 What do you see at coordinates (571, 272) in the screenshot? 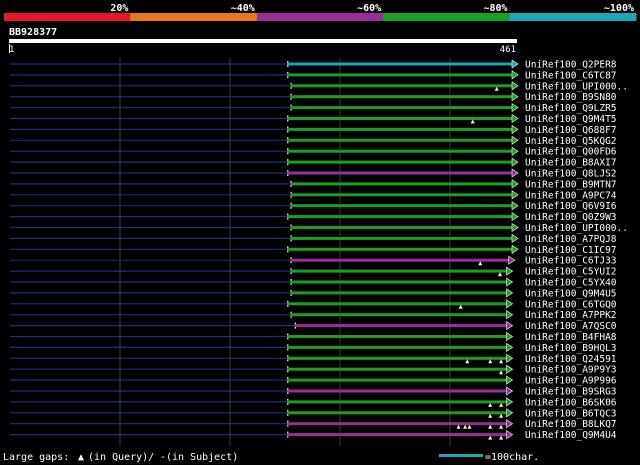
I see `hit-label: UniRef100_C5YUI2` at bounding box center [571, 272].